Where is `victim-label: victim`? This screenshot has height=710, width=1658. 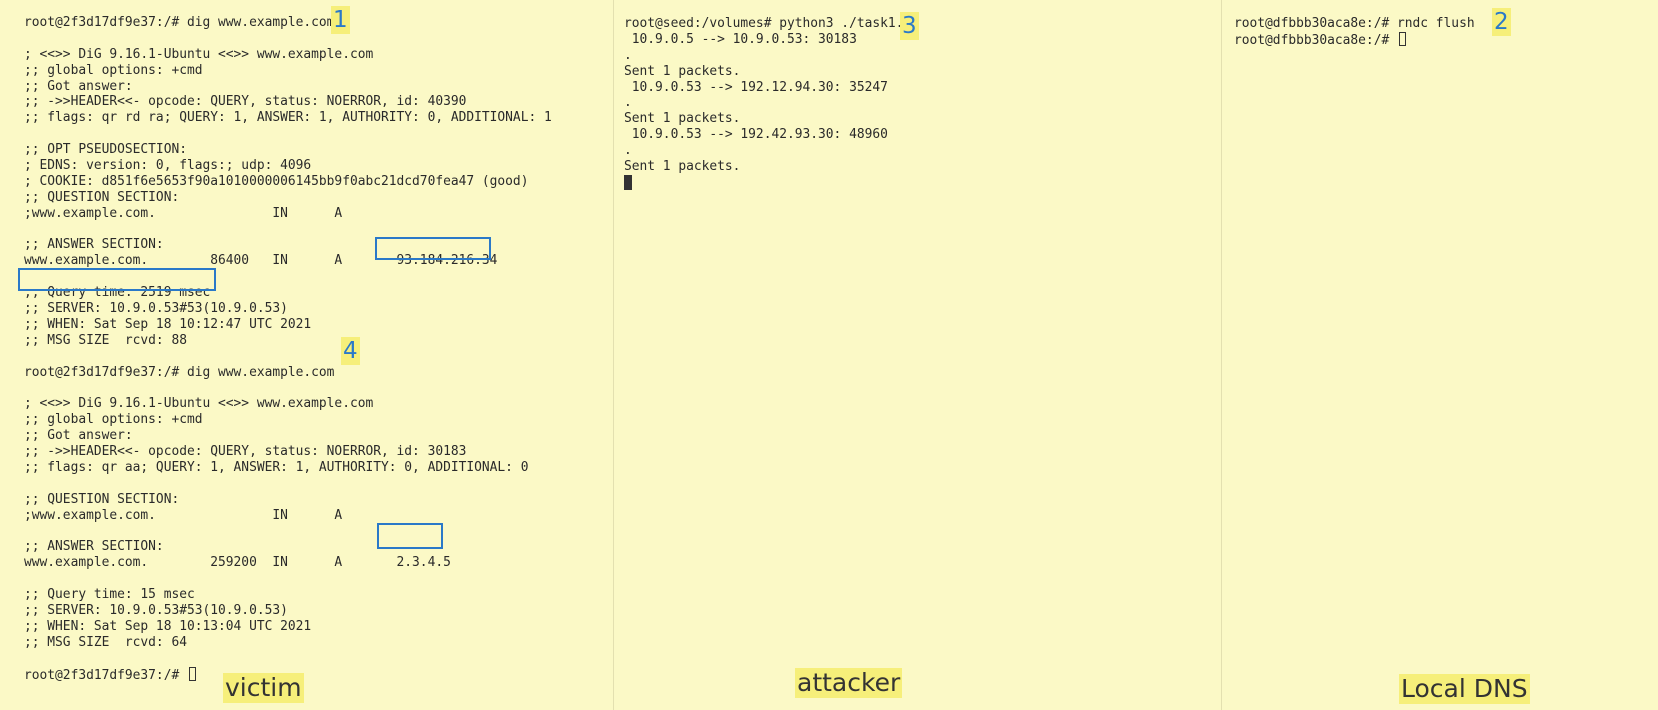 victim-label: victim is located at coordinates (263, 688).